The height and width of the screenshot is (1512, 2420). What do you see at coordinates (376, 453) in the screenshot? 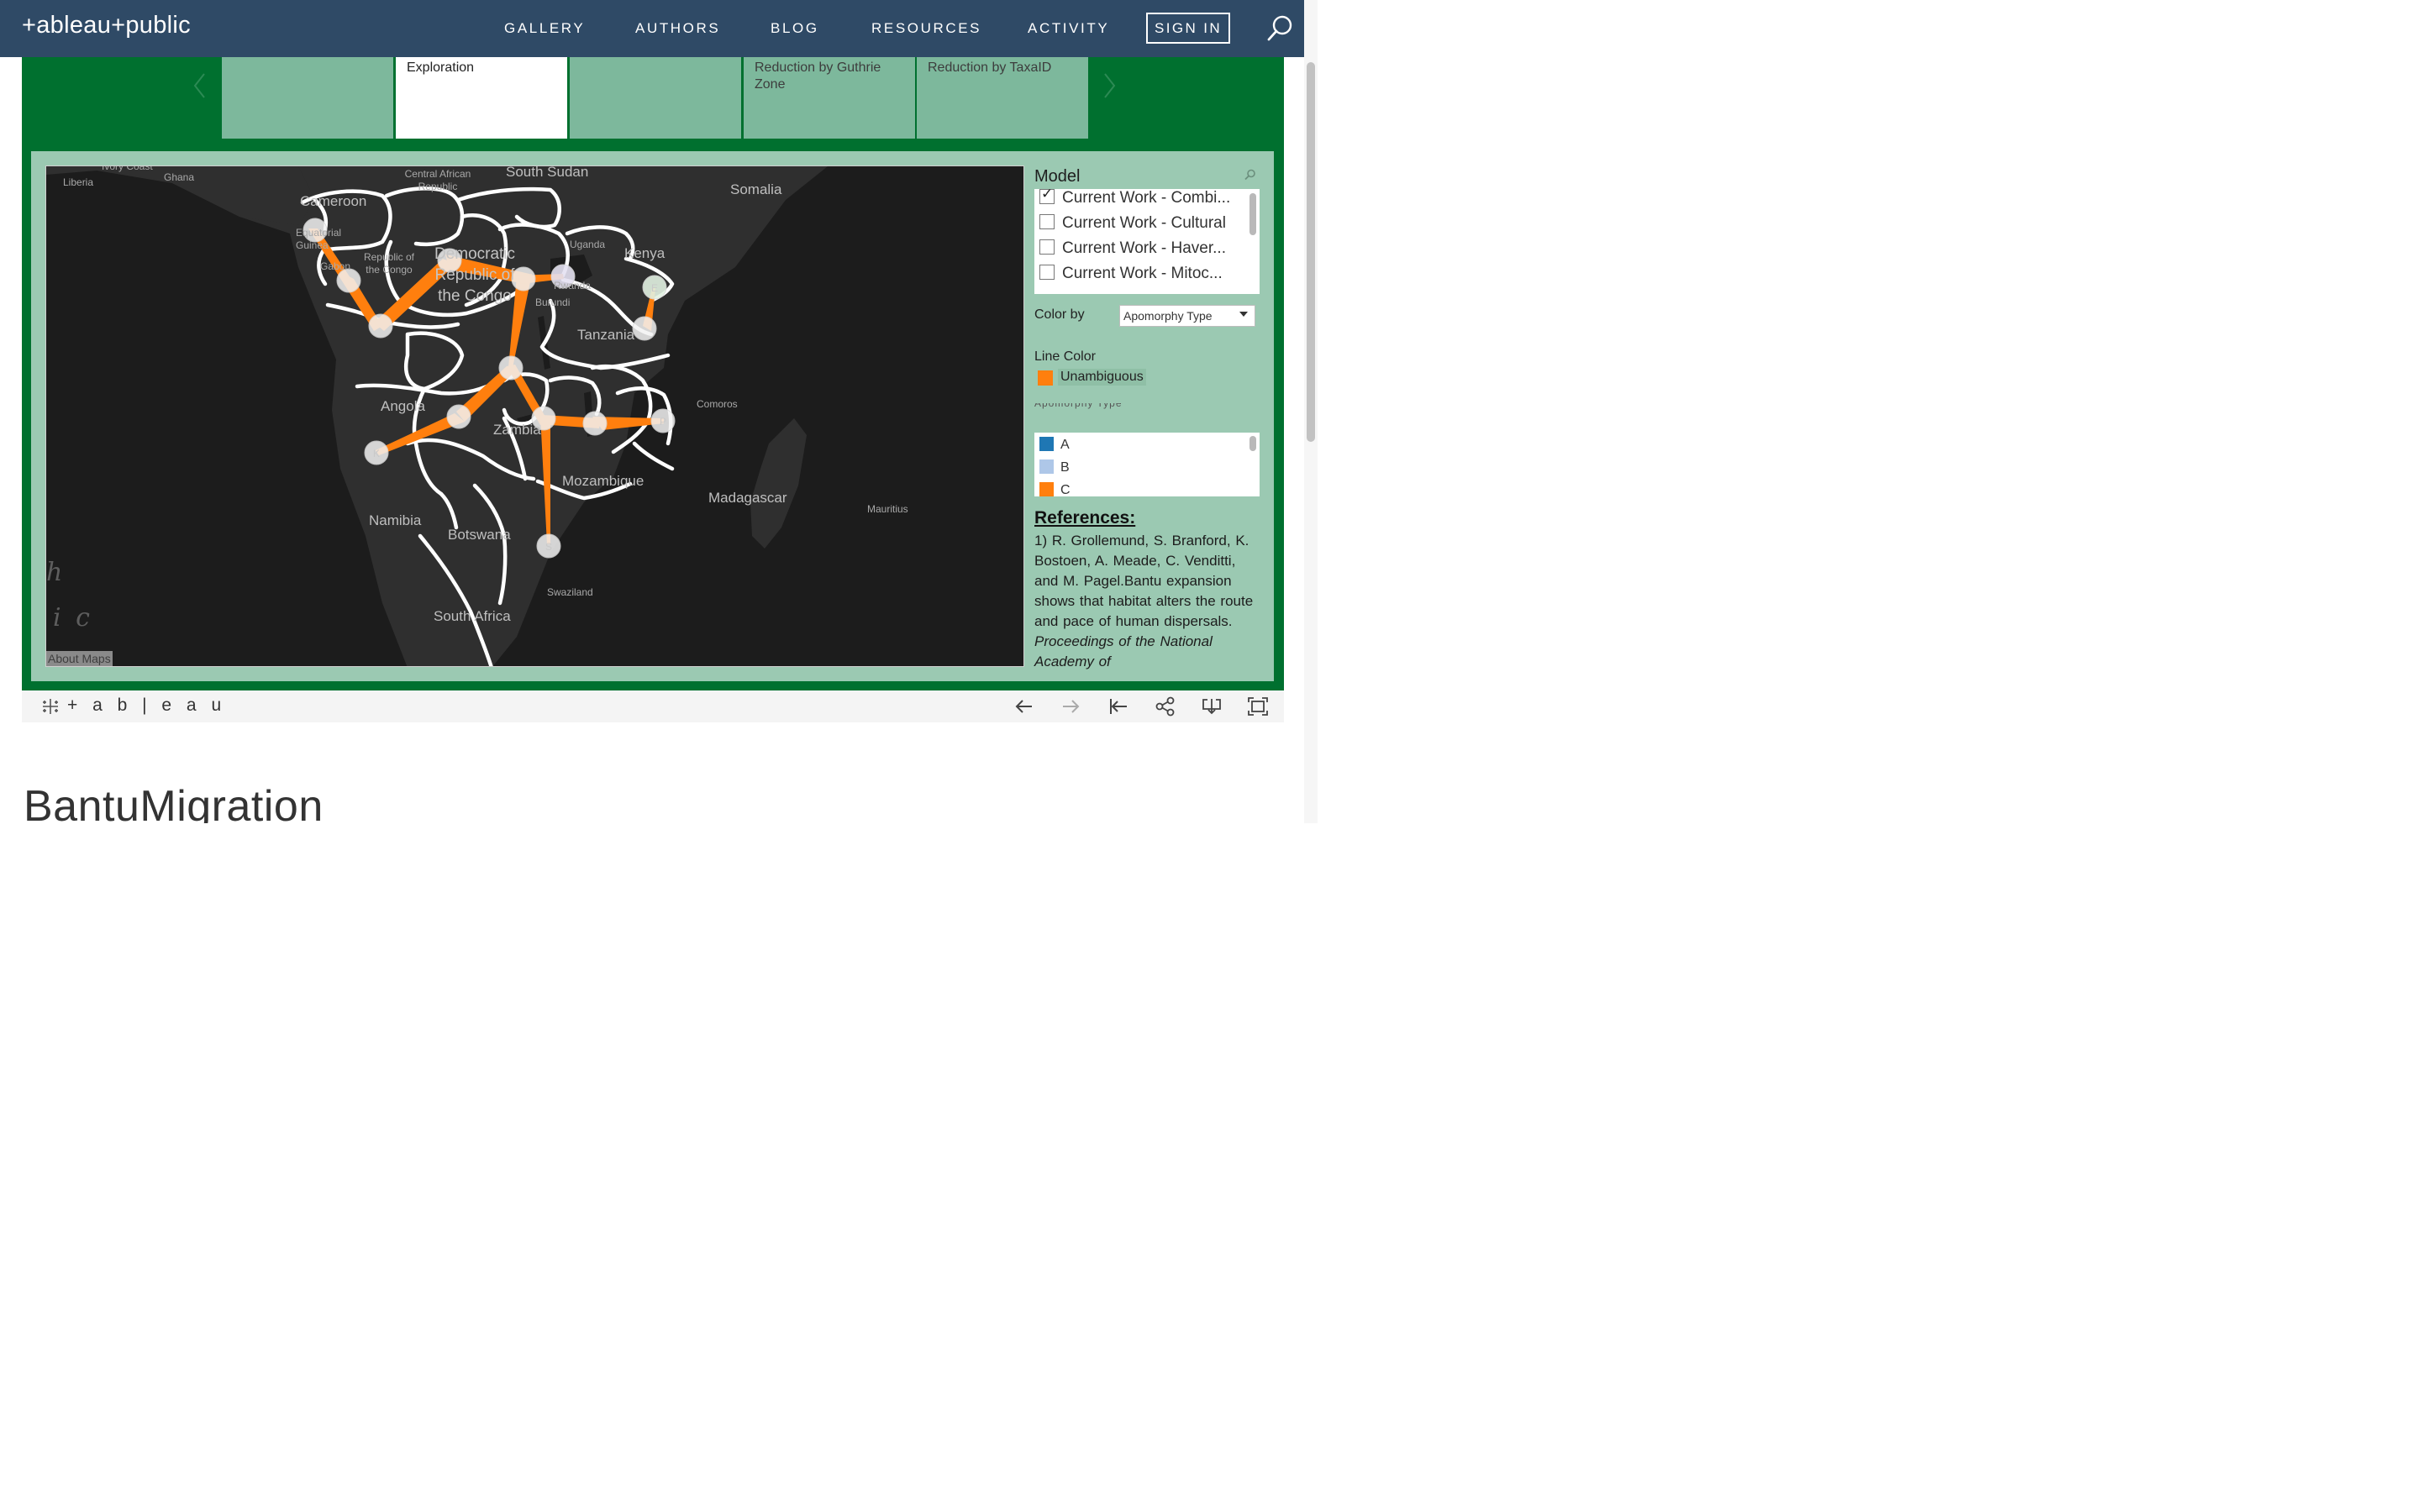
I see `node-letter-k: K` at bounding box center [376, 453].